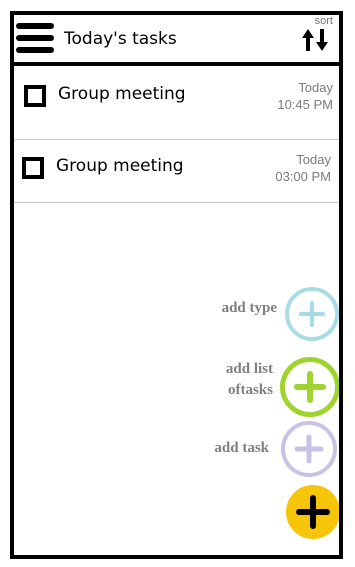  I want to click on add-type-button, so click(312, 314).